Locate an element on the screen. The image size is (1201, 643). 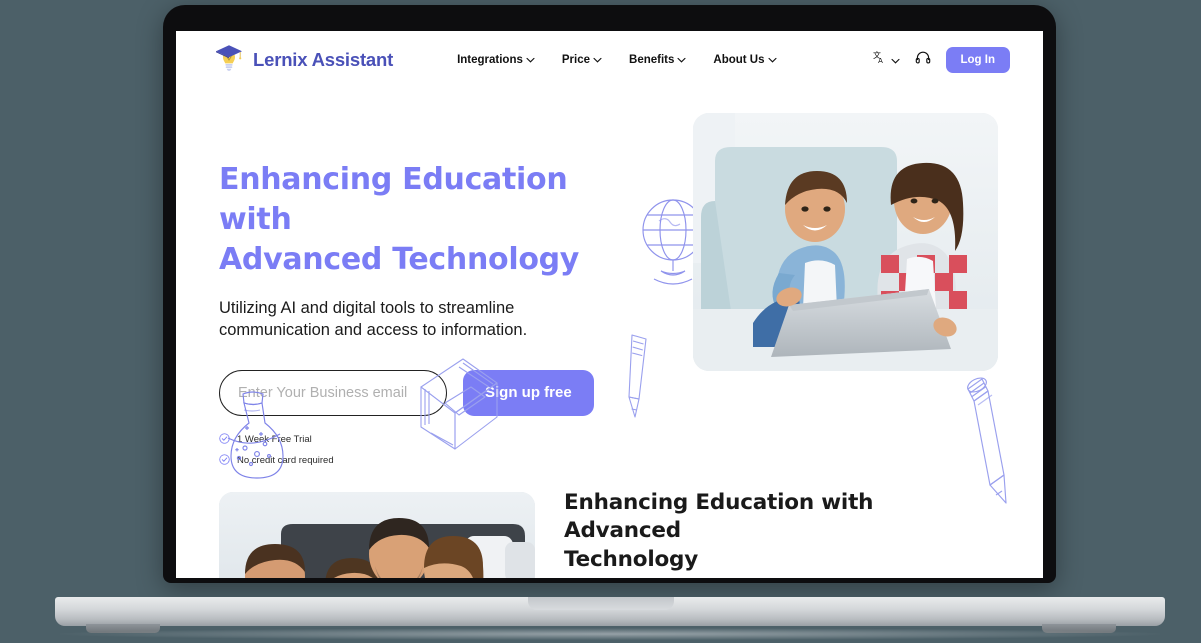
feature-title-line1: Enhancing Education with Advanced is located at coordinates (719, 517).